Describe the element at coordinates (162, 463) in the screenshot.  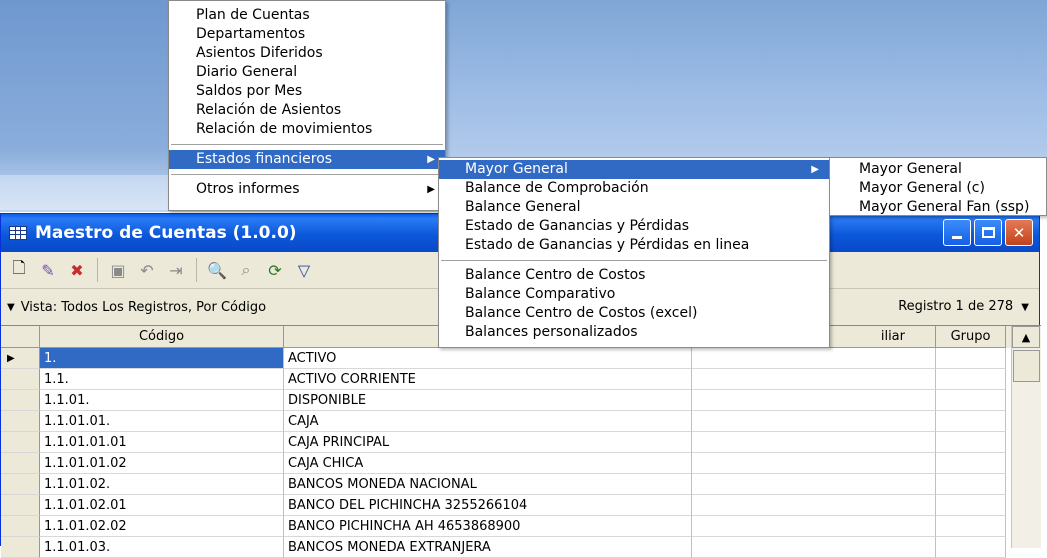
I see `cell-code: 1.1.01.01.02` at that location.